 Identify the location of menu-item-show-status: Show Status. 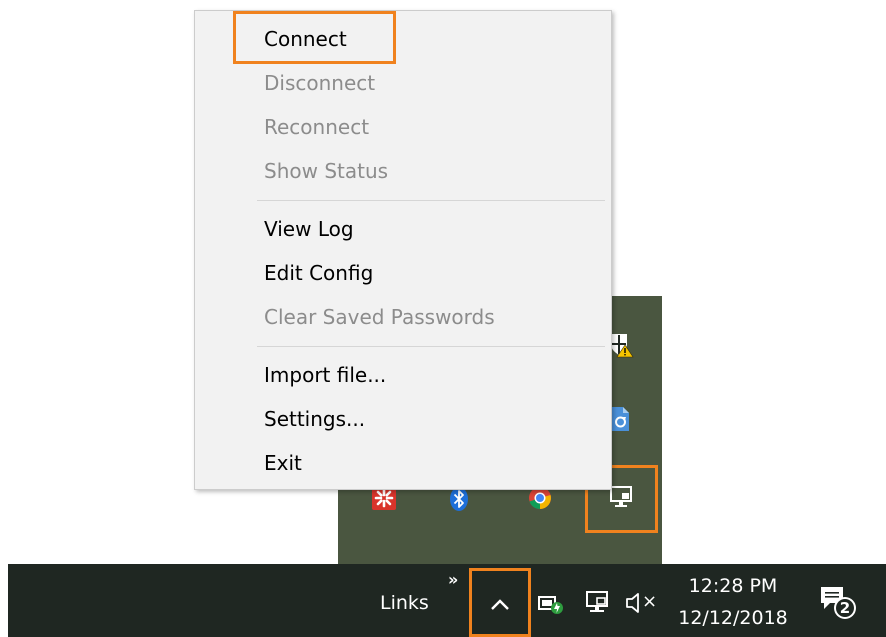
(326, 171).